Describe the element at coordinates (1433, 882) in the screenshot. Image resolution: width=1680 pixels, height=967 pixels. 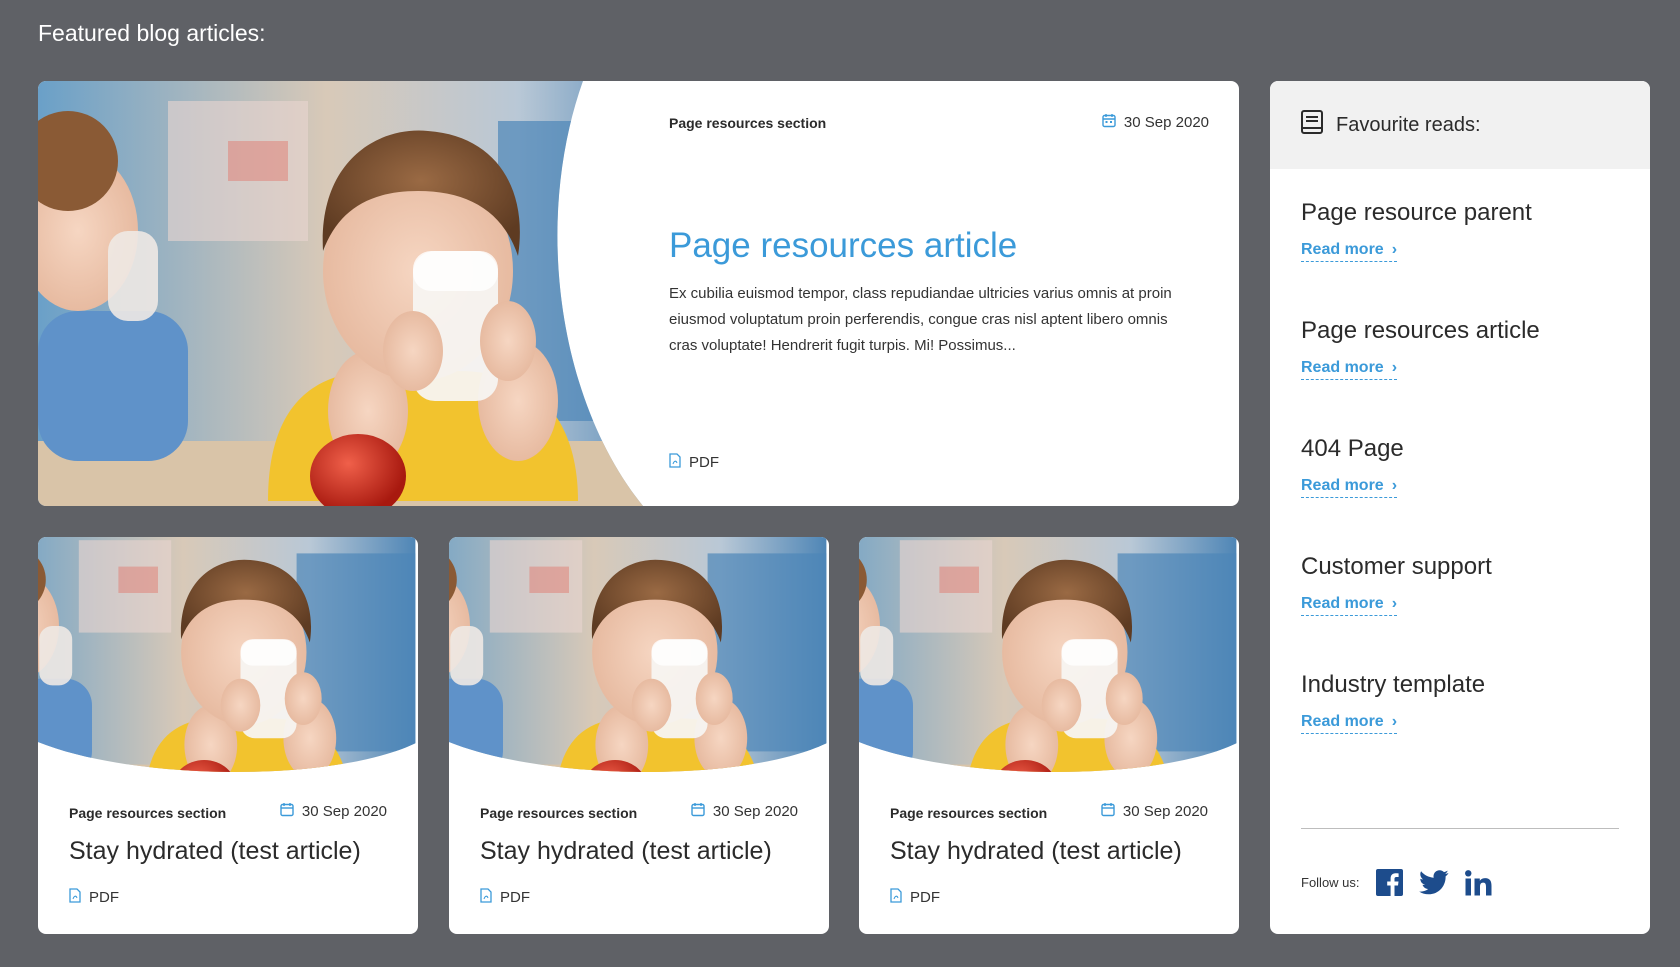
I see `twitter-icon` at that location.